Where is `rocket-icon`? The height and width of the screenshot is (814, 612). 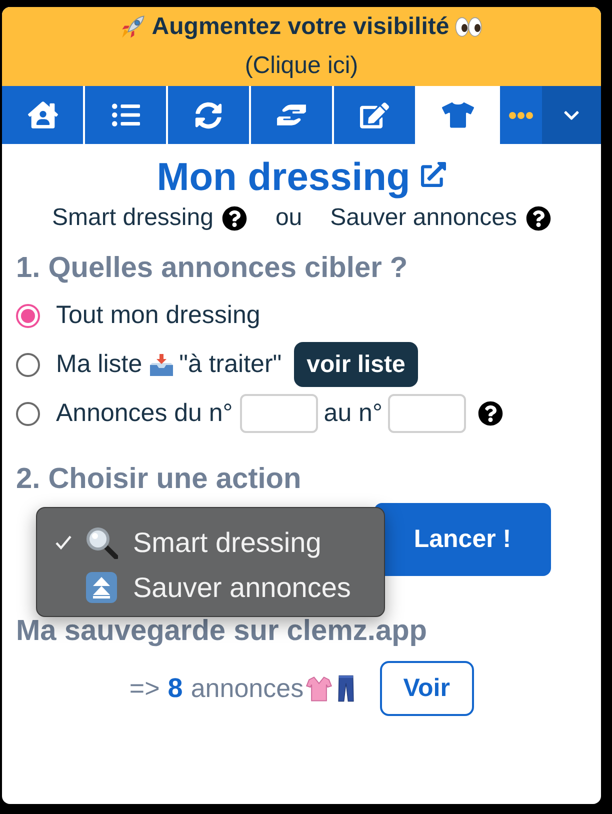
rocket-icon is located at coordinates (132, 26).